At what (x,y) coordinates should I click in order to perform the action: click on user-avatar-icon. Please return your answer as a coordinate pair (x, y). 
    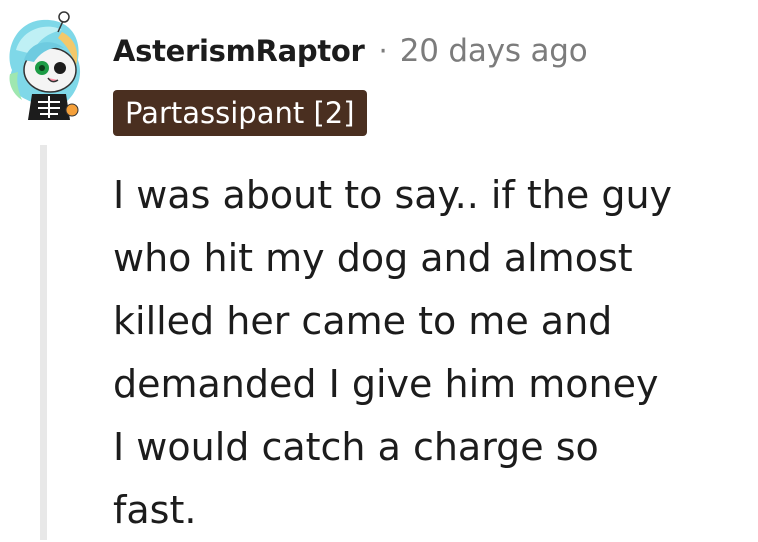
    Looking at the image, I should click on (47, 66).